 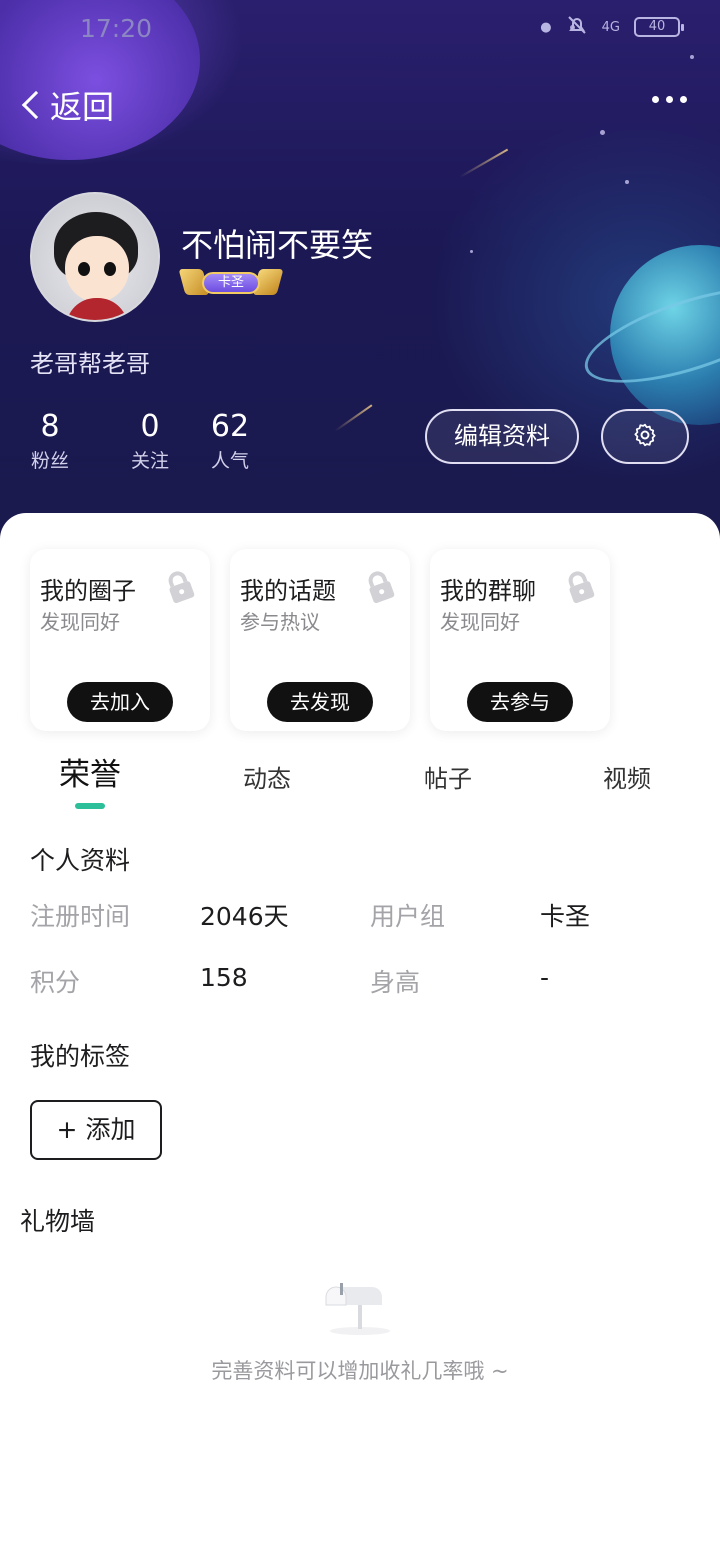 I want to click on profile-tabs: 荣誉 动态 帖子 视频, so click(x=360, y=783).